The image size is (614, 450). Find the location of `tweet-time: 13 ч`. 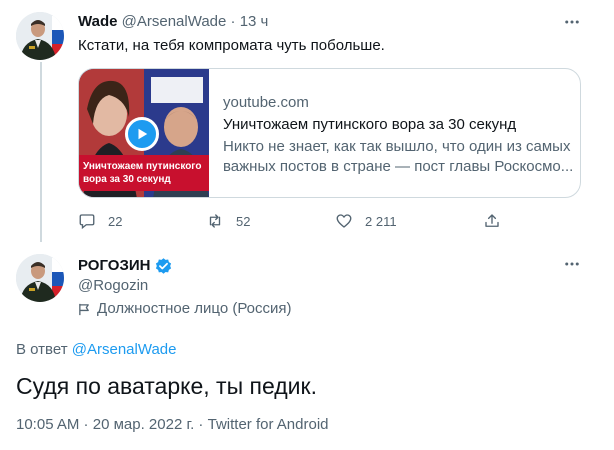

tweet-time: 13 ч is located at coordinates (254, 21).